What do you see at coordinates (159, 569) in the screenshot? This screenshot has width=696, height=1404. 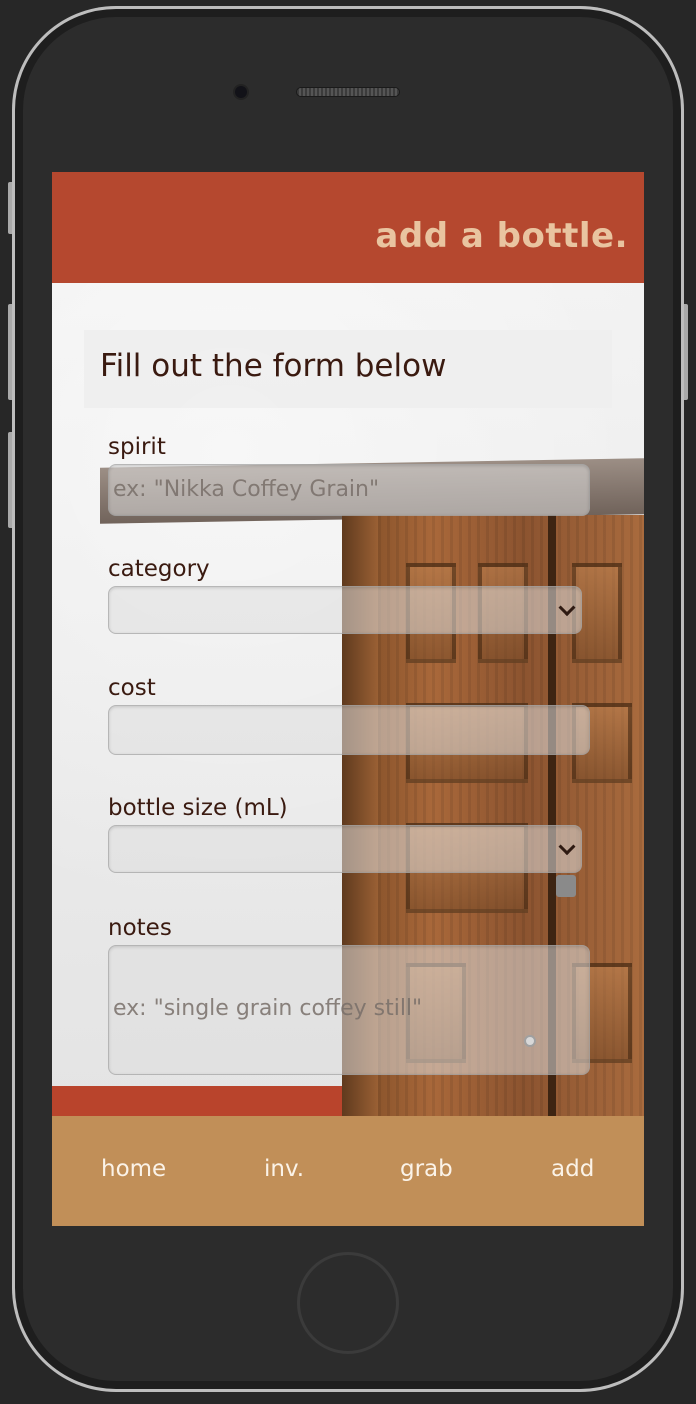 I see `category-label: category` at bounding box center [159, 569].